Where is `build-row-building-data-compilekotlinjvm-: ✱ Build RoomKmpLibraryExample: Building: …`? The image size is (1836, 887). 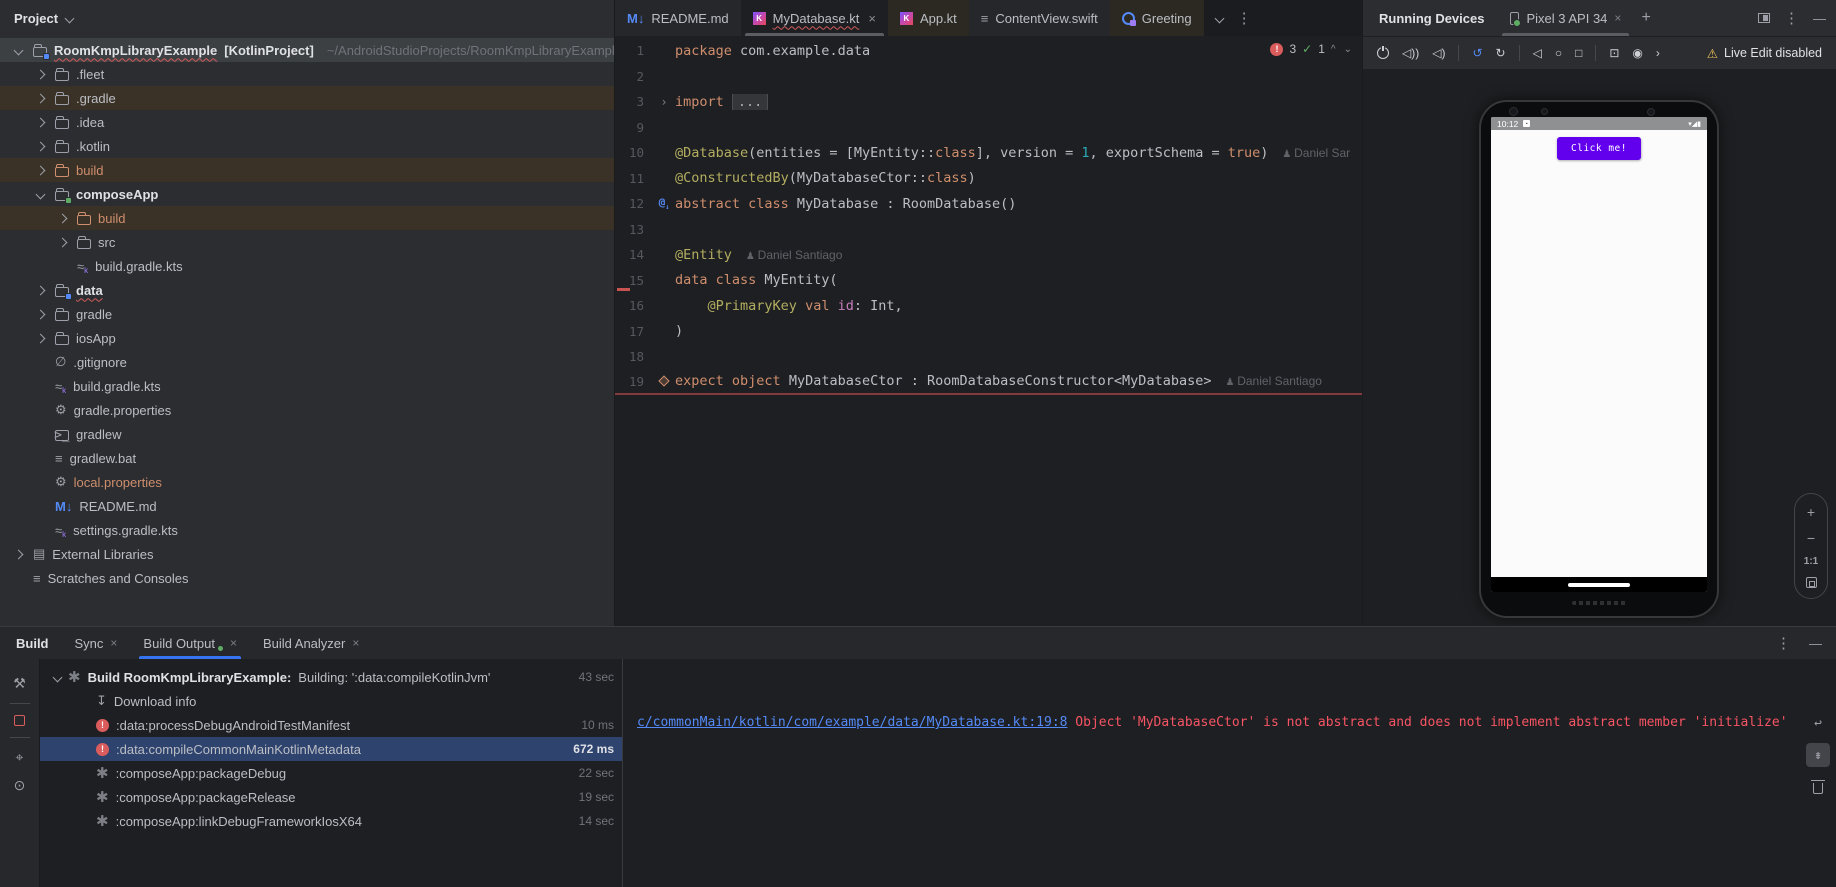 build-row-building-data-compilekotlinjvm-: ✱ Build RoomKmpLibraryExample: Building: … is located at coordinates (331, 677).